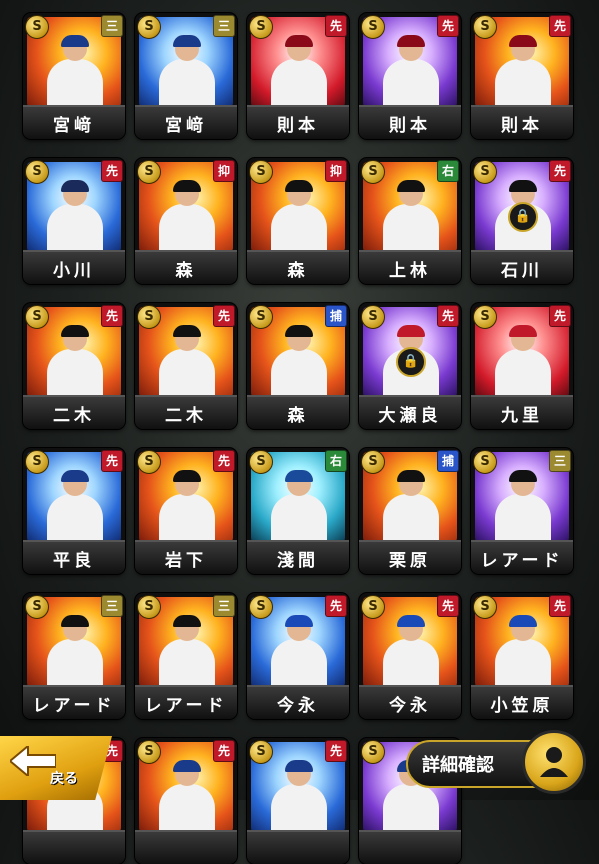  I want to click on player-name: 大瀬良, so click(410, 412).